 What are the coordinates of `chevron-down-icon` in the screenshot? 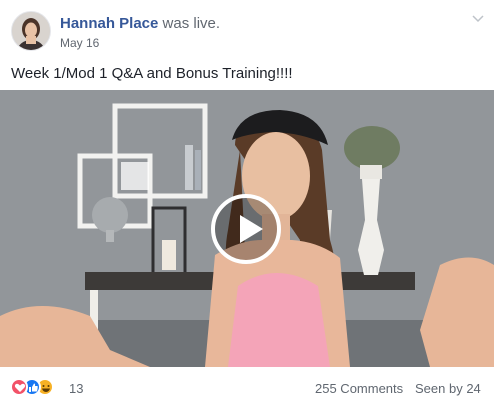 It's located at (478, 19).